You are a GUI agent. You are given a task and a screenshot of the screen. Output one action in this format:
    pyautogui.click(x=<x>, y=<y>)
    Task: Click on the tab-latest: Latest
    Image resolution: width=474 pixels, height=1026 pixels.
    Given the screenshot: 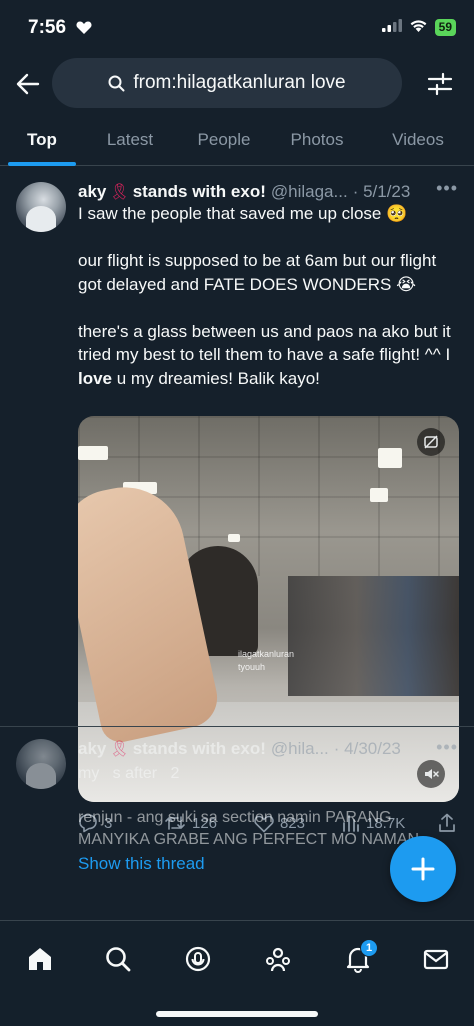 What is the action you would take?
    pyautogui.click(x=130, y=140)
    